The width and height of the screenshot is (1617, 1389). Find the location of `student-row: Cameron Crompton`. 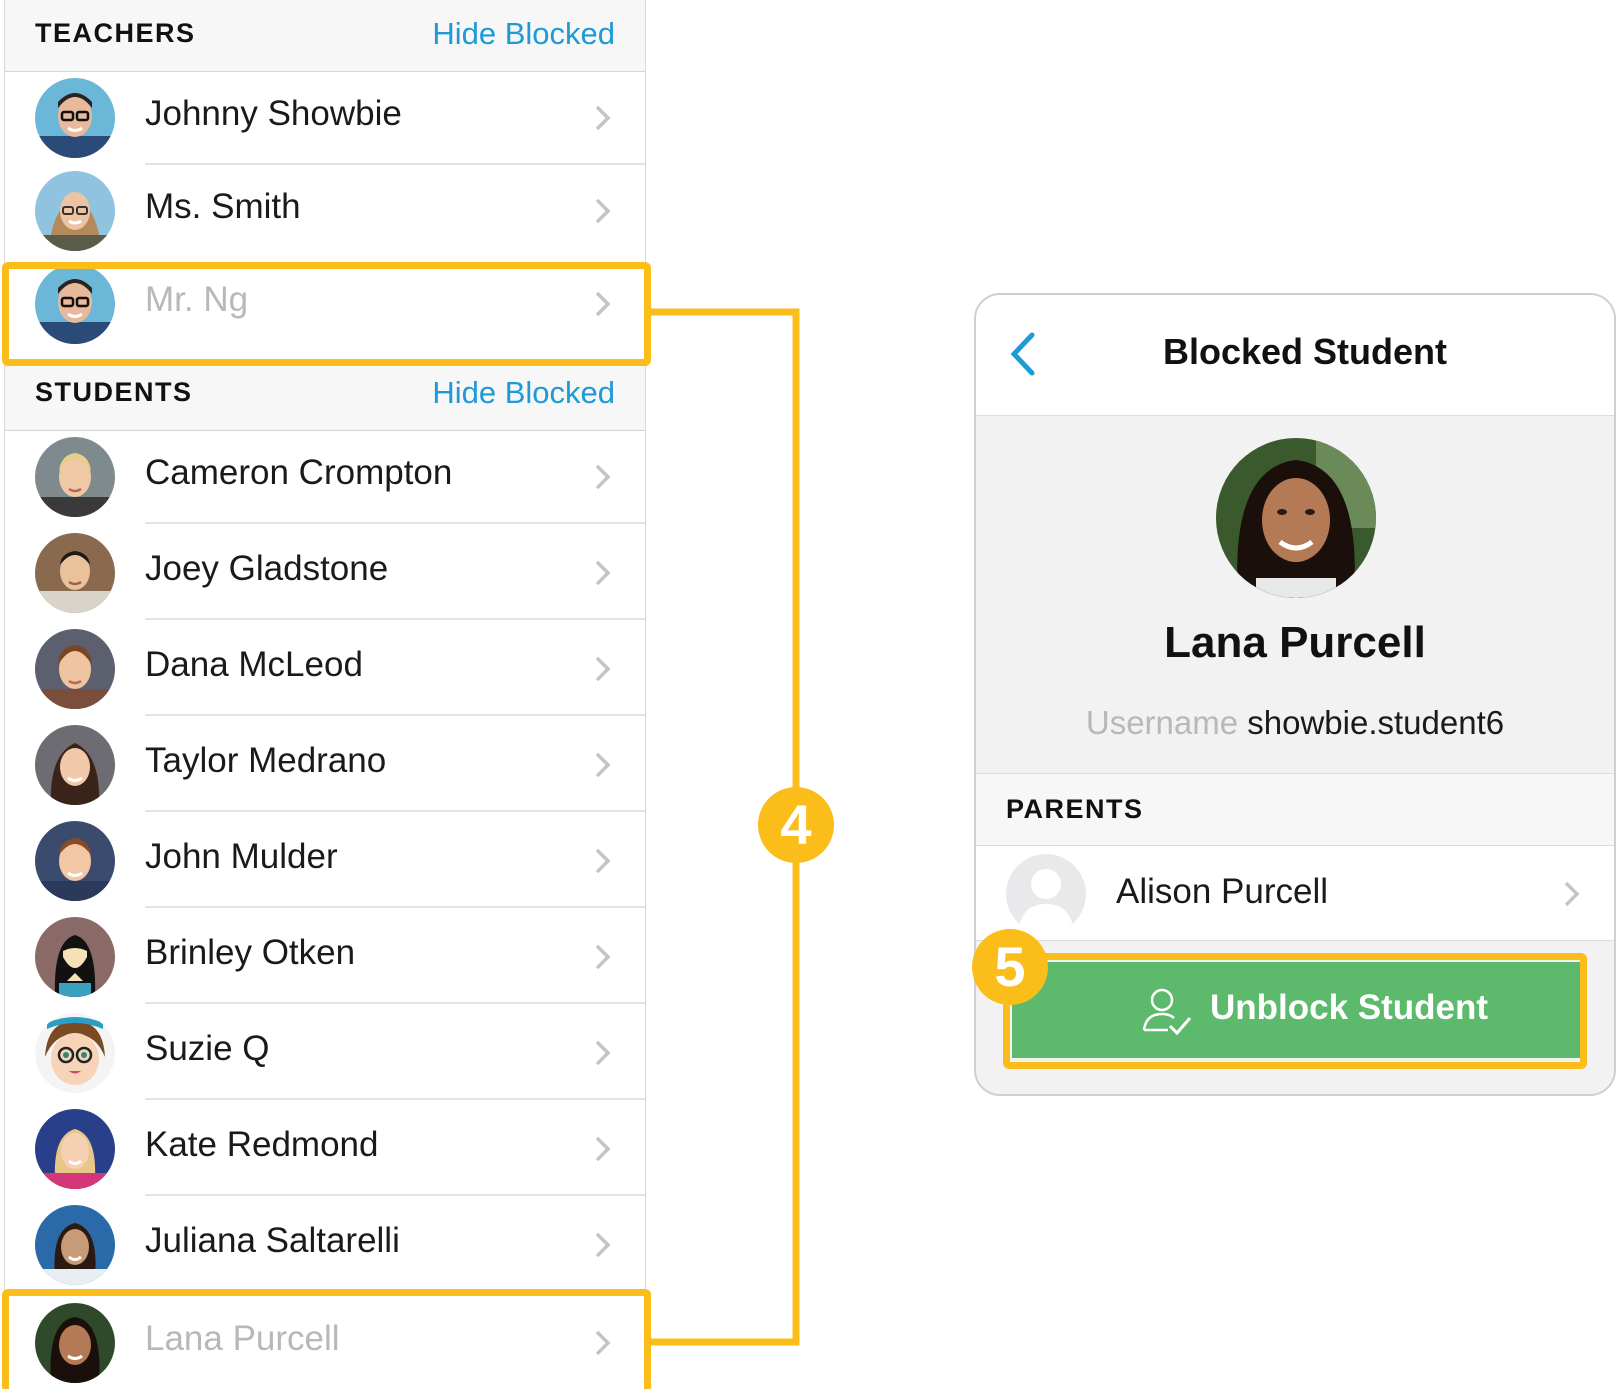

student-row: Cameron Crompton is located at coordinates (325, 476).